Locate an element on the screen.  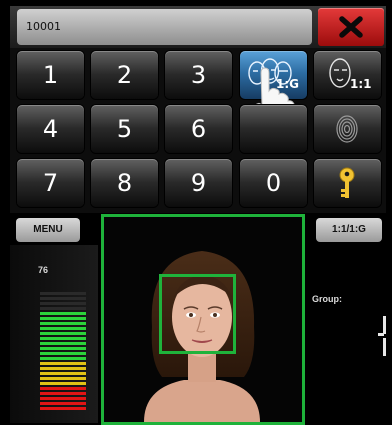
group-label: Group: is located at coordinates (327, 299).